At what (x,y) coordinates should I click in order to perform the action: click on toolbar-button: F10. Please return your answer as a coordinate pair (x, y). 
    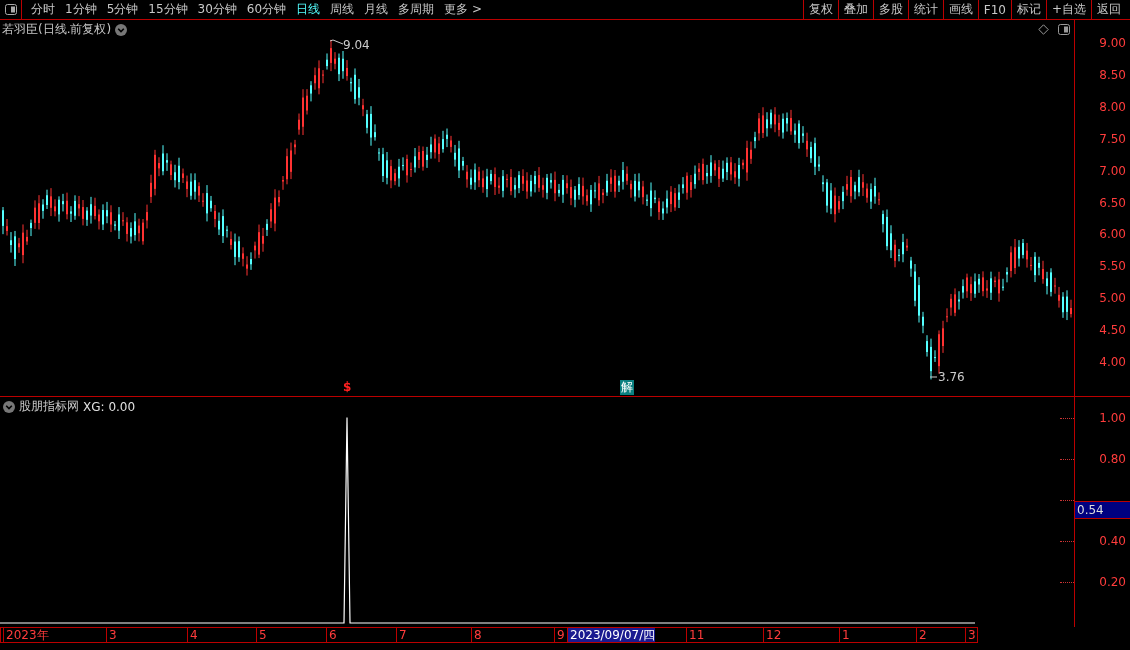
    Looking at the image, I should click on (994, 9).